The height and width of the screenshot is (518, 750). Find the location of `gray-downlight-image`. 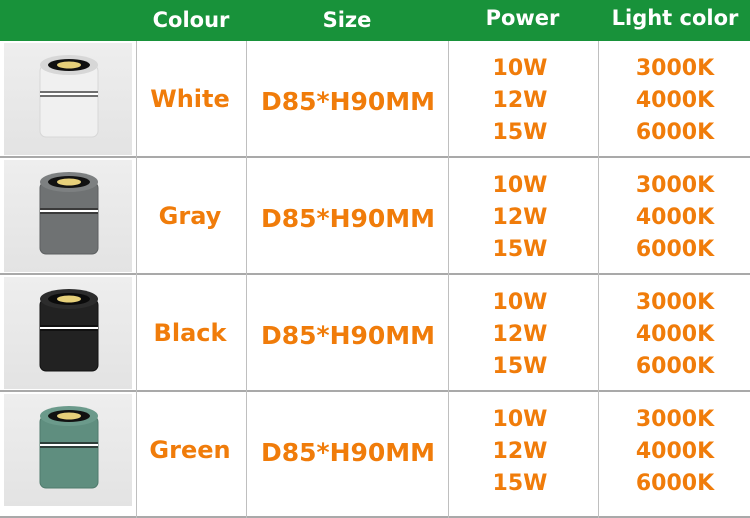

gray-downlight-image is located at coordinates (68, 216).